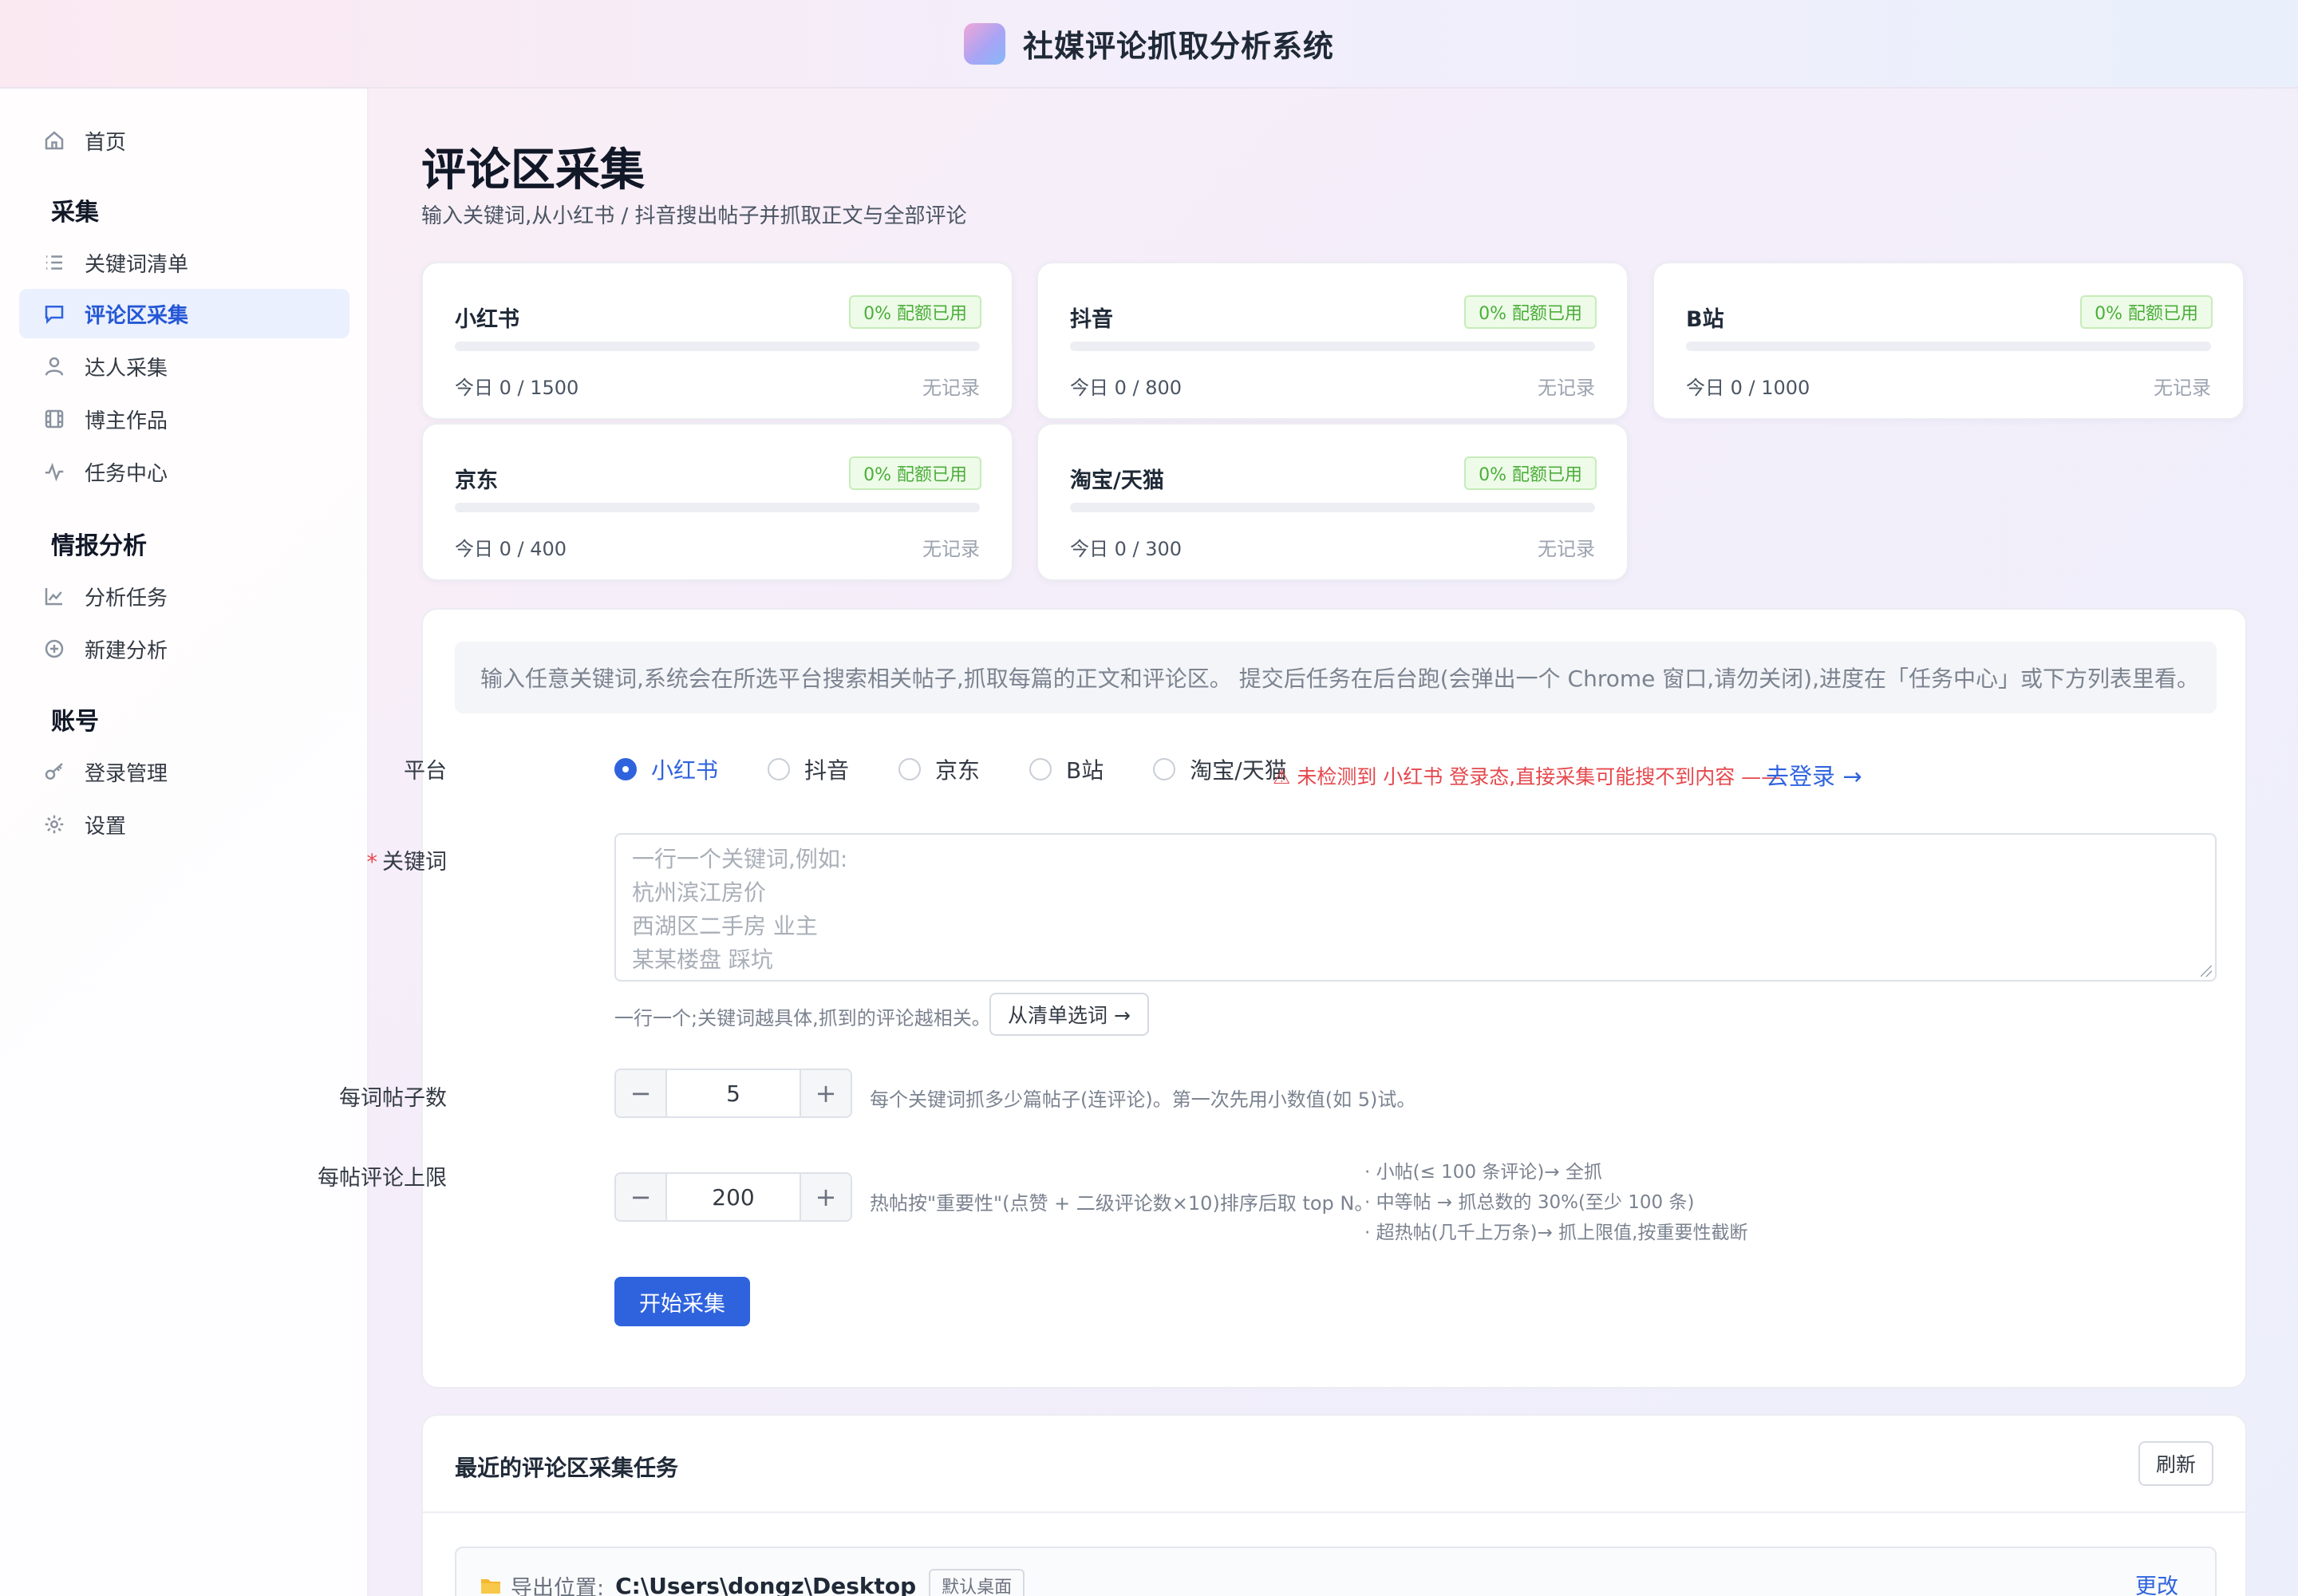 This screenshot has height=1596, width=2298. I want to click on comments-input: 200, so click(734, 1197).